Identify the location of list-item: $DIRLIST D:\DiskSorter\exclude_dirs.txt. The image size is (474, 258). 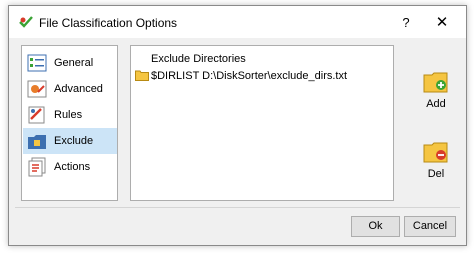
(262, 76).